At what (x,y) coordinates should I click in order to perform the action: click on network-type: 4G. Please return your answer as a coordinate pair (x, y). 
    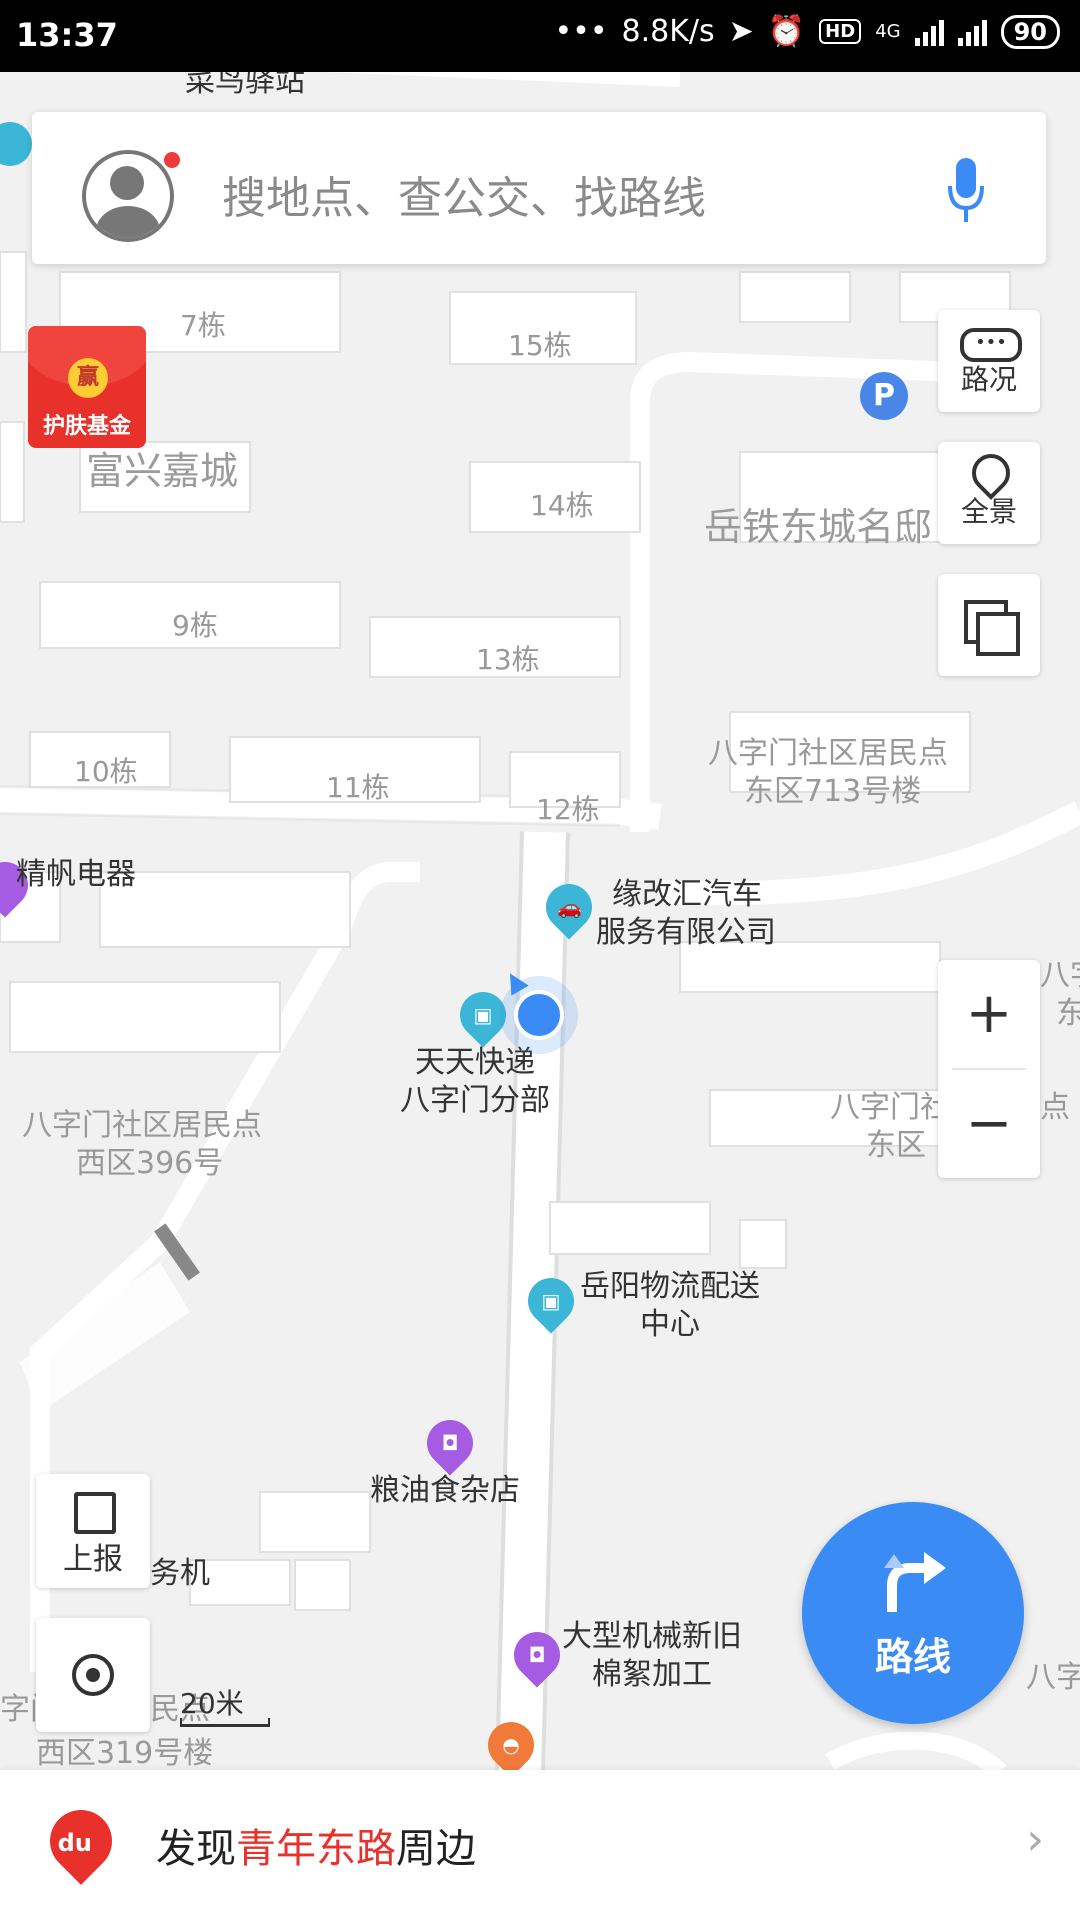
    Looking at the image, I should click on (888, 31).